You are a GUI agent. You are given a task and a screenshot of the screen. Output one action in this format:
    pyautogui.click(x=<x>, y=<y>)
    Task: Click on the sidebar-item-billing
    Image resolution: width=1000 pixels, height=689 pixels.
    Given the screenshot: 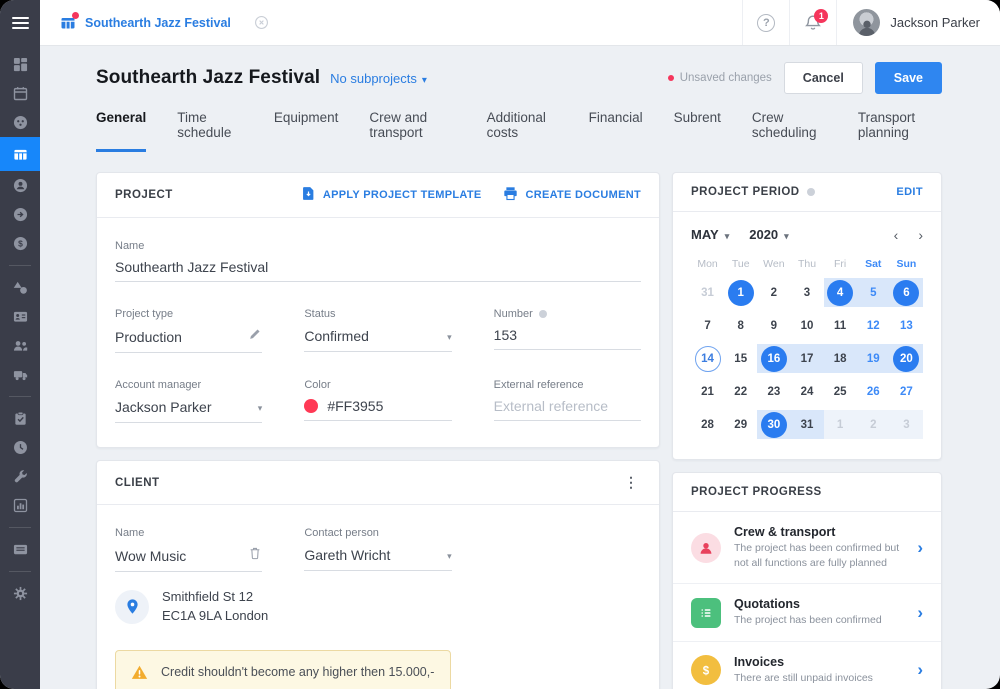 What is the action you would take?
    pyautogui.click(x=20, y=549)
    